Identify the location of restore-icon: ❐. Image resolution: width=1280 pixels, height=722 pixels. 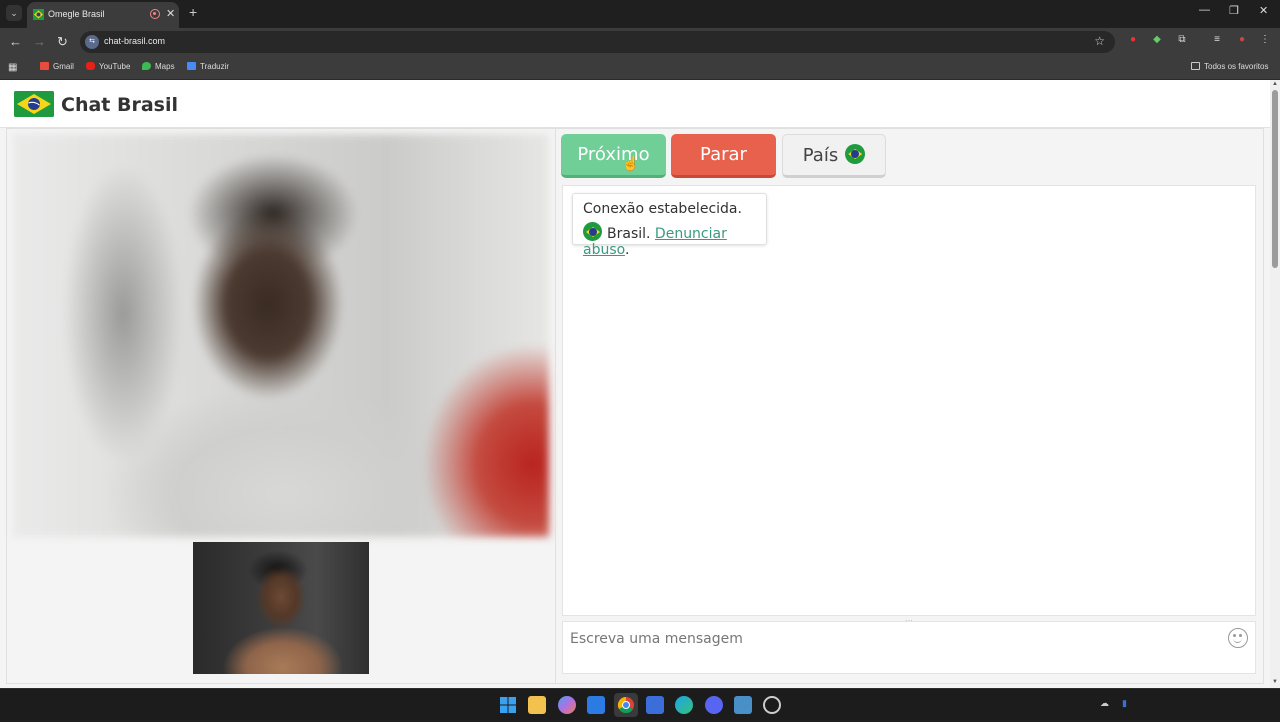
(1234, 10).